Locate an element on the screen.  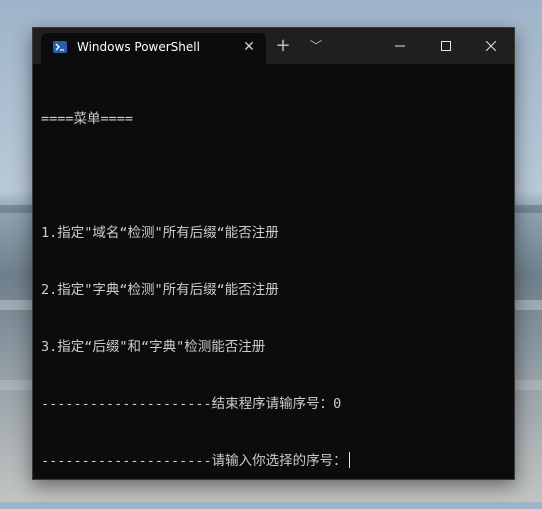
console-line: ====菜单==== is located at coordinates (87, 119).